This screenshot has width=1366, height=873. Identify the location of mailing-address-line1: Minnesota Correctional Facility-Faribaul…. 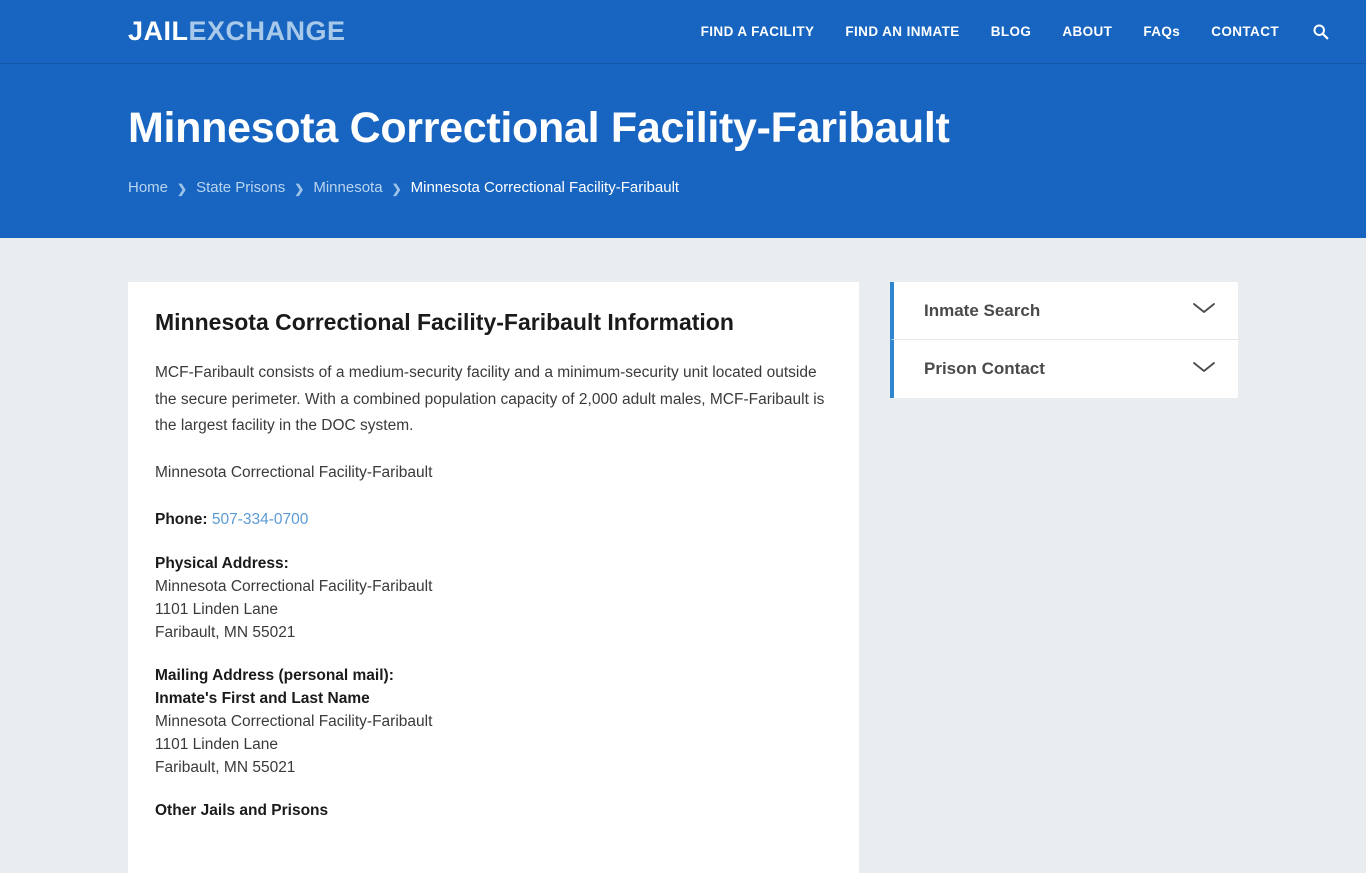
(294, 721).